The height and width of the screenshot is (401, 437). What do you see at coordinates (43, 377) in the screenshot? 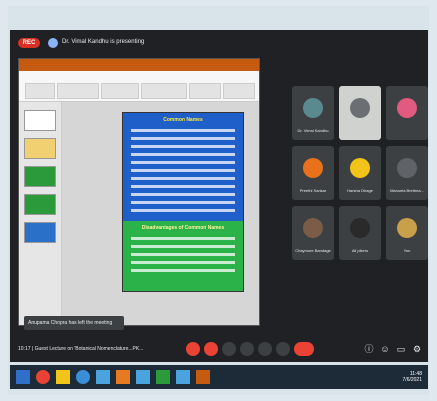
I see `chrome-icon` at bounding box center [43, 377].